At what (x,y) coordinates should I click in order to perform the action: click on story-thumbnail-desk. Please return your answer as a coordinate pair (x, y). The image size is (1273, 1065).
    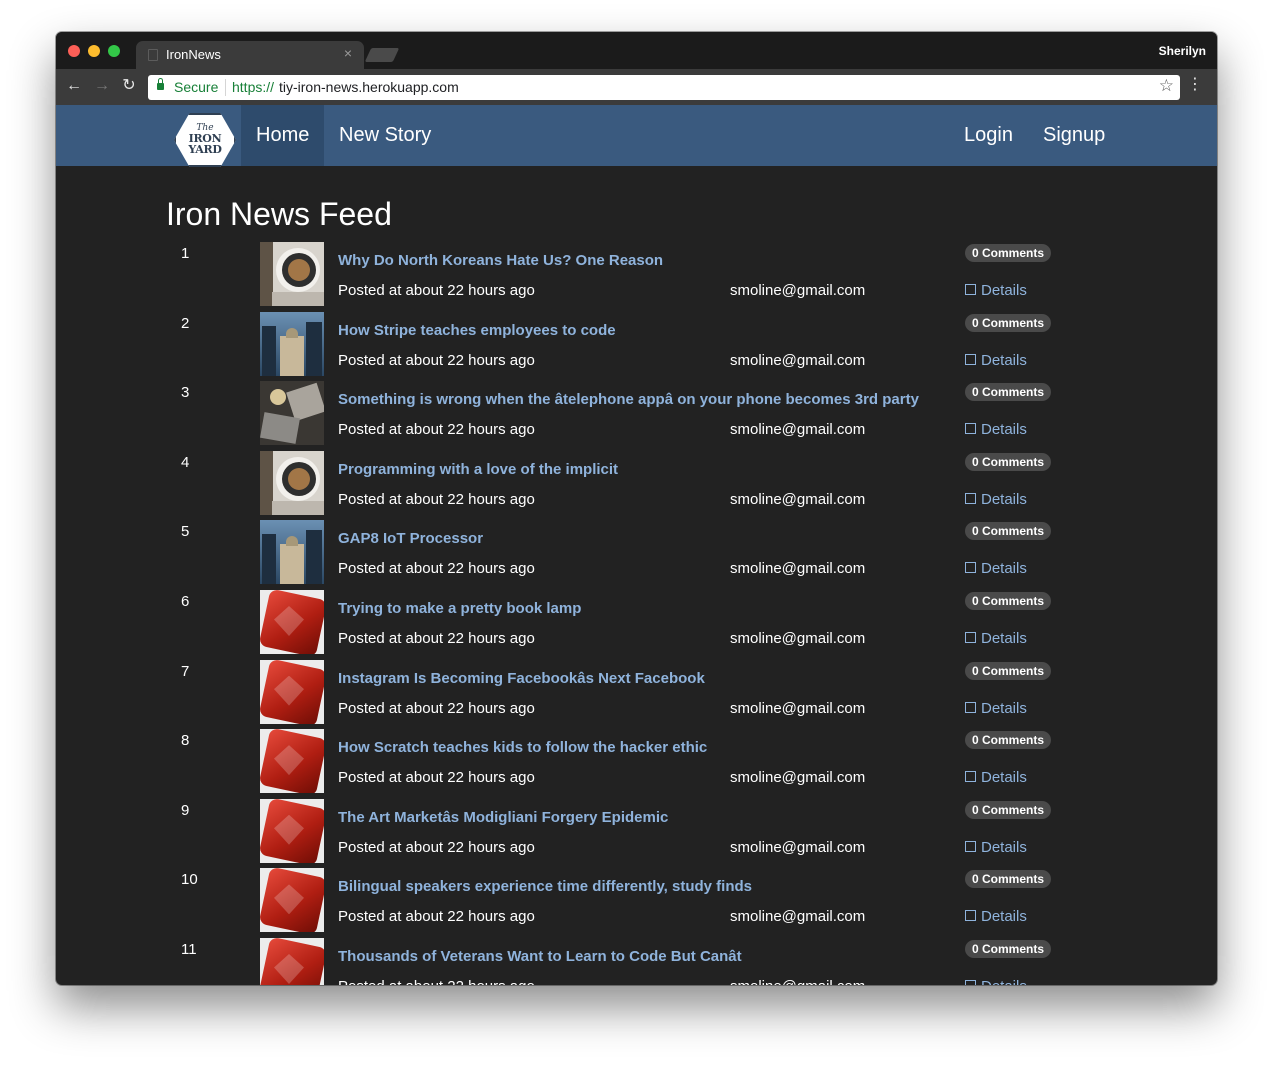
    Looking at the image, I should click on (292, 413).